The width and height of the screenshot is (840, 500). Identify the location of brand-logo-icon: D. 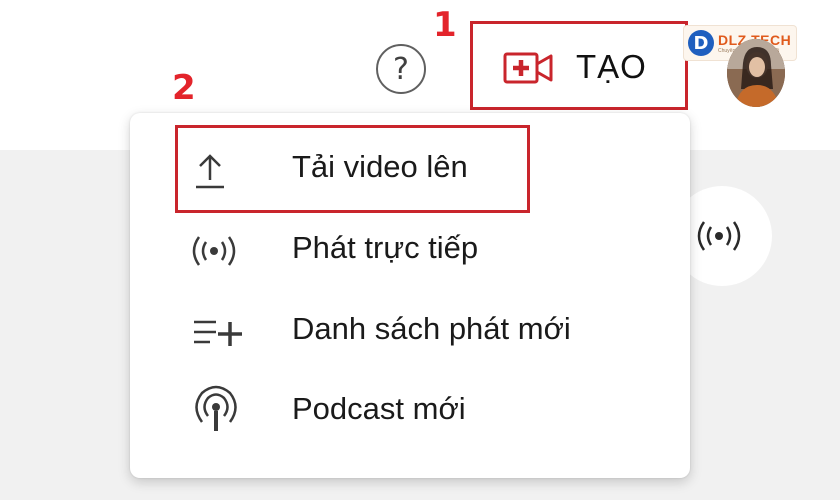
(701, 43).